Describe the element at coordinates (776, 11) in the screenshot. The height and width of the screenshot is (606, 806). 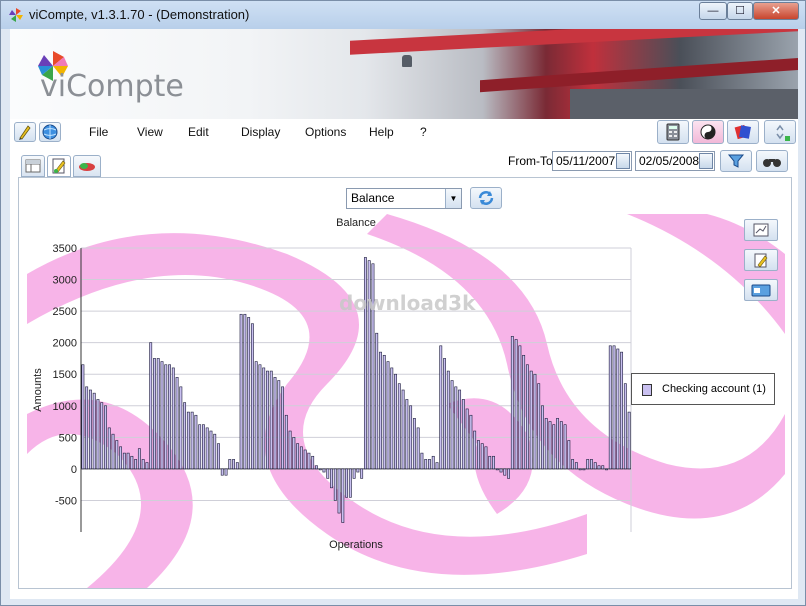
I see `close-button: ✕` at that location.